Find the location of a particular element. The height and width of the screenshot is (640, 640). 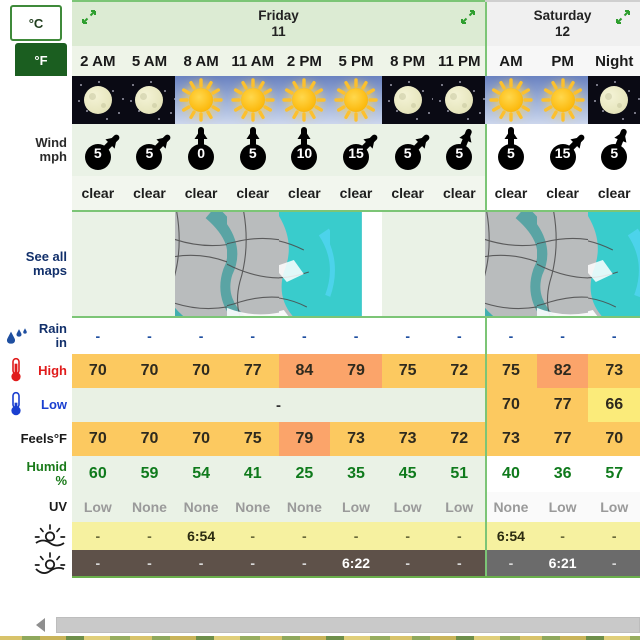

humidity-row: Humid % 60 59 54 41 25 35 45 51 40 36 57 is located at coordinates (320, 474).